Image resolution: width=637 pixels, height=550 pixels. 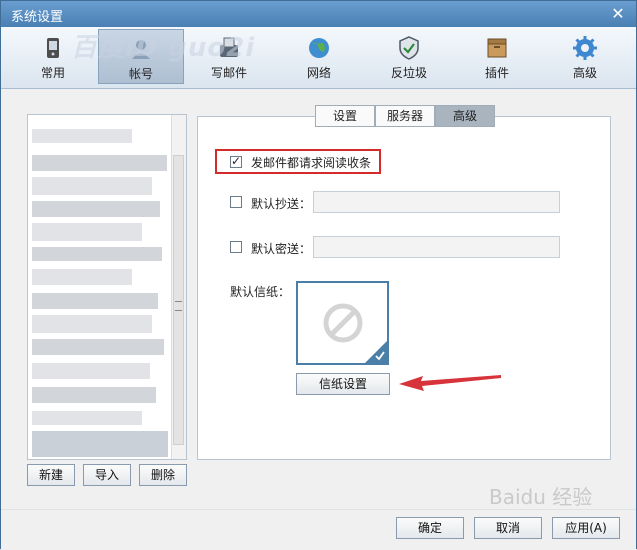 I want to click on toolbar-item-advanced: 高级, so click(x=585, y=56).